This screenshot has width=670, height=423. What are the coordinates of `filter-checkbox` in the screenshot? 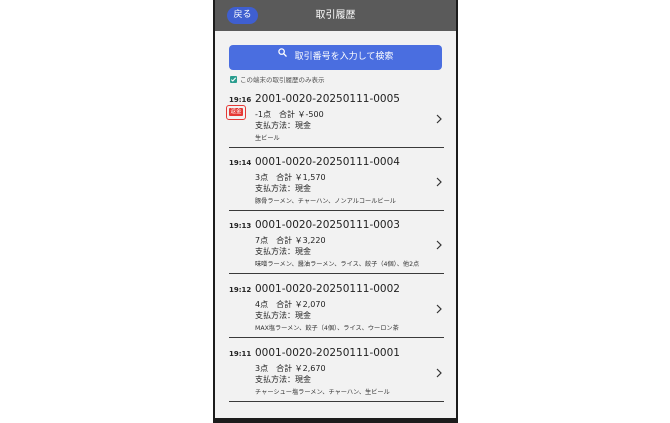 It's located at (233, 79).